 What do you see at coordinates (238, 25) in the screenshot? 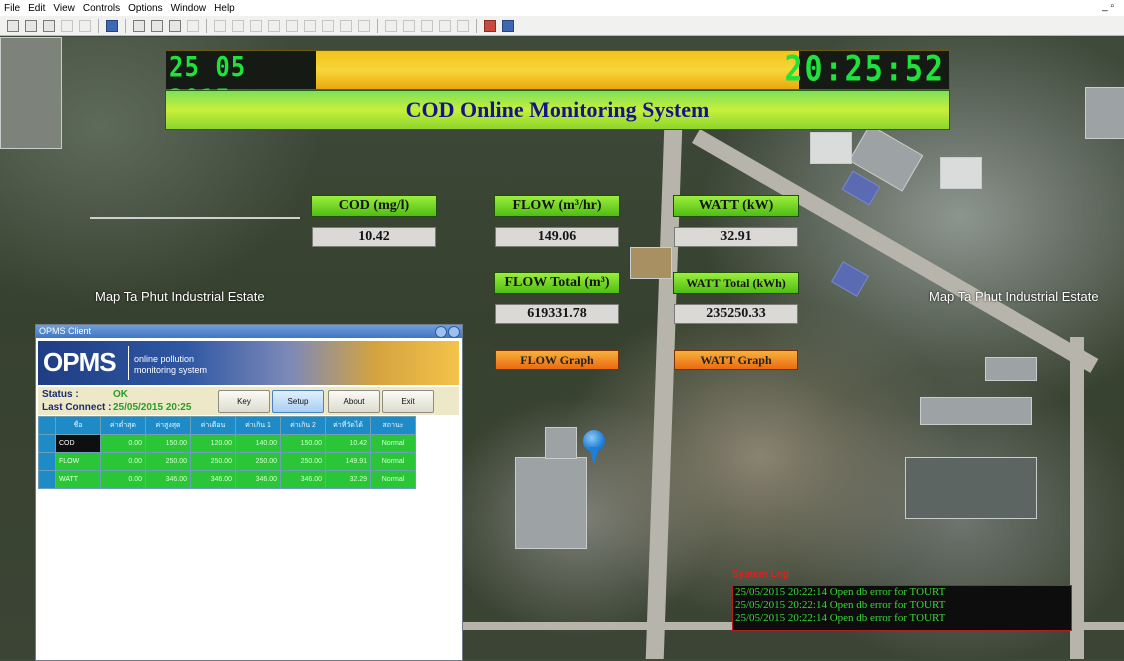
I see `layout2-icon` at bounding box center [238, 25].